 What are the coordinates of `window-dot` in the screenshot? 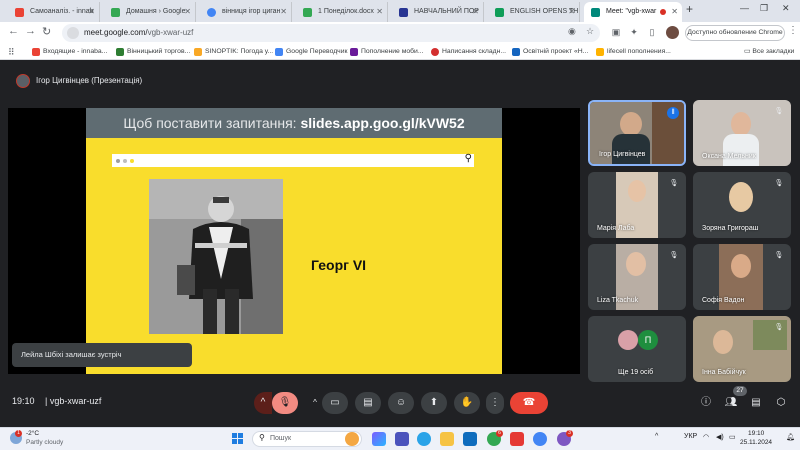 It's located at (118, 161).